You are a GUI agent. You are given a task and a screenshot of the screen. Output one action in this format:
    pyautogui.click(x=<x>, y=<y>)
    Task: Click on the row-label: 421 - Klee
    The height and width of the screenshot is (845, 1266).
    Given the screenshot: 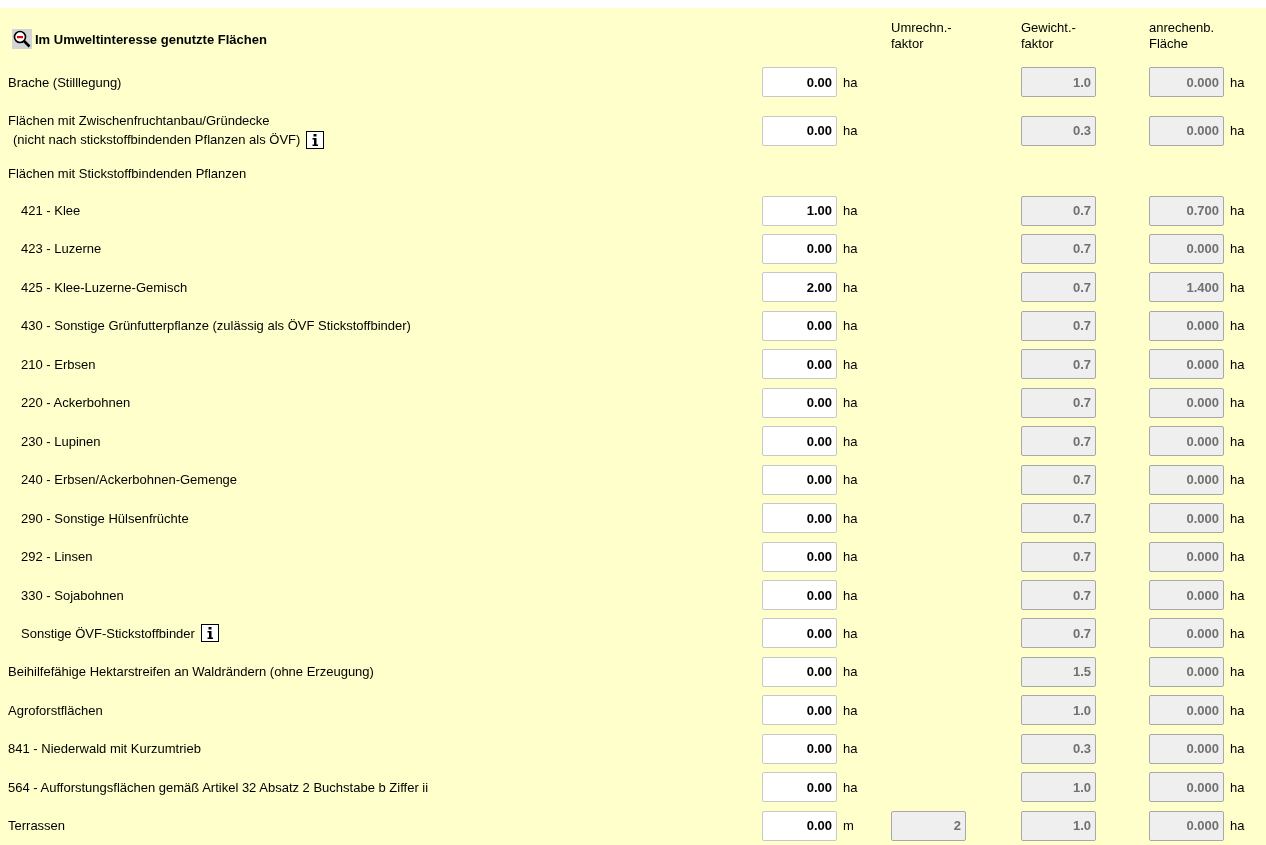 What is the action you would take?
    pyautogui.click(x=51, y=210)
    